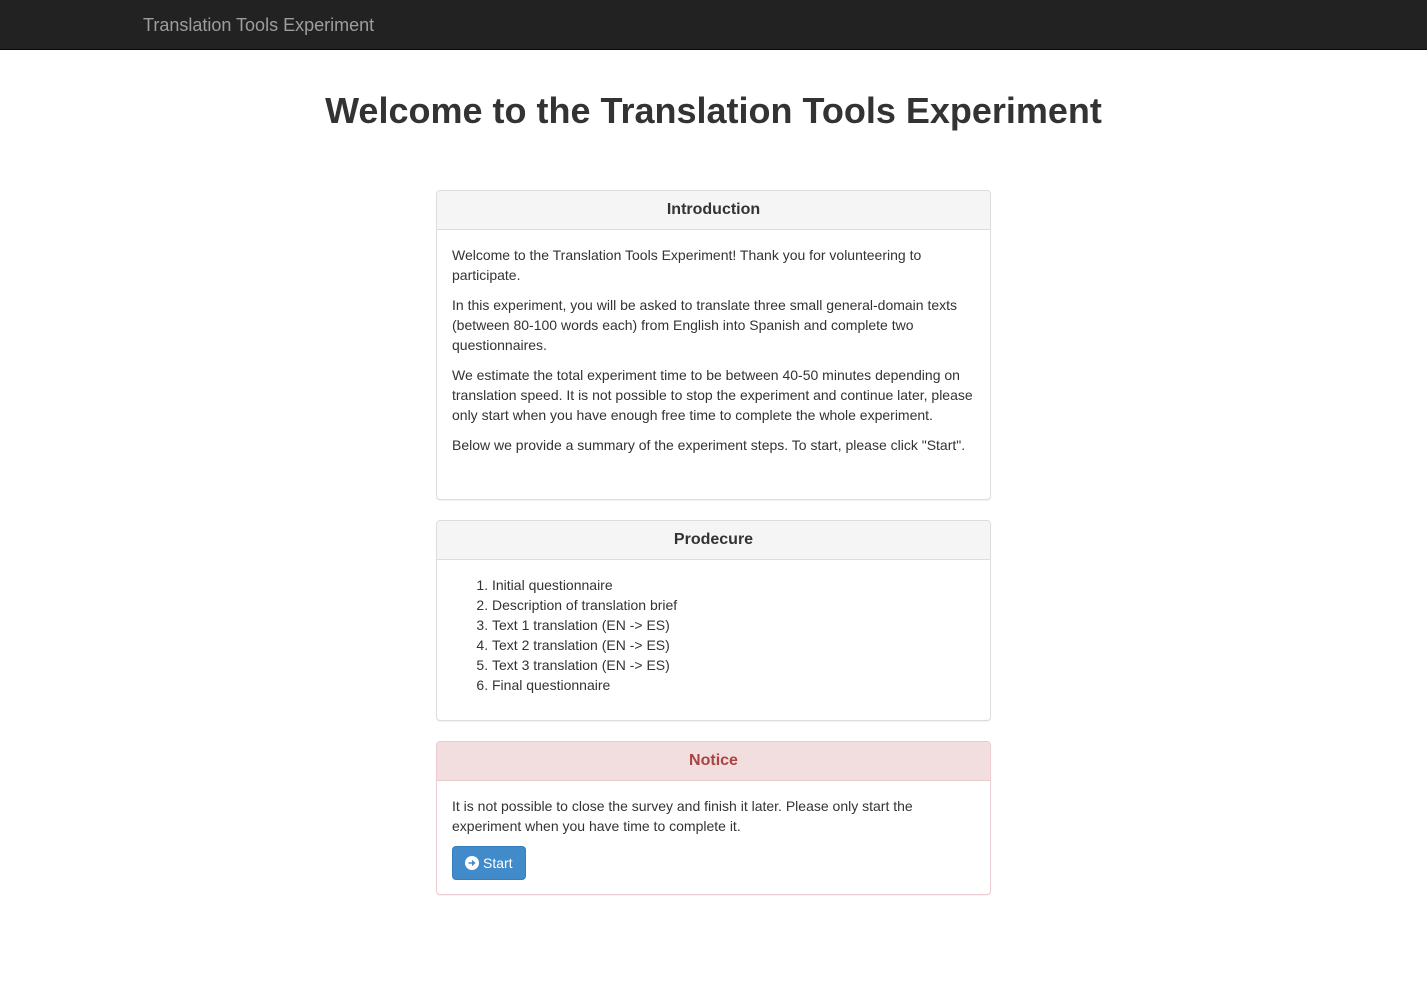 The width and height of the screenshot is (1427, 985). Describe the element at coordinates (713, 761) in the screenshot. I see `notice-heading: Notice` at that location.